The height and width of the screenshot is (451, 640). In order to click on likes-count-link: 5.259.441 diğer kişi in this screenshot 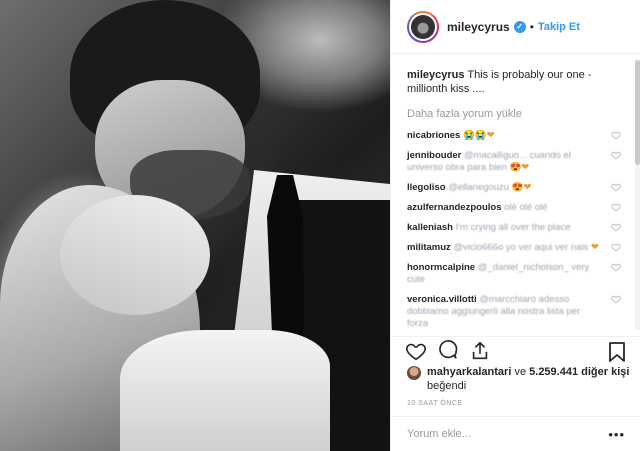, I will do `click(579, 372)`.